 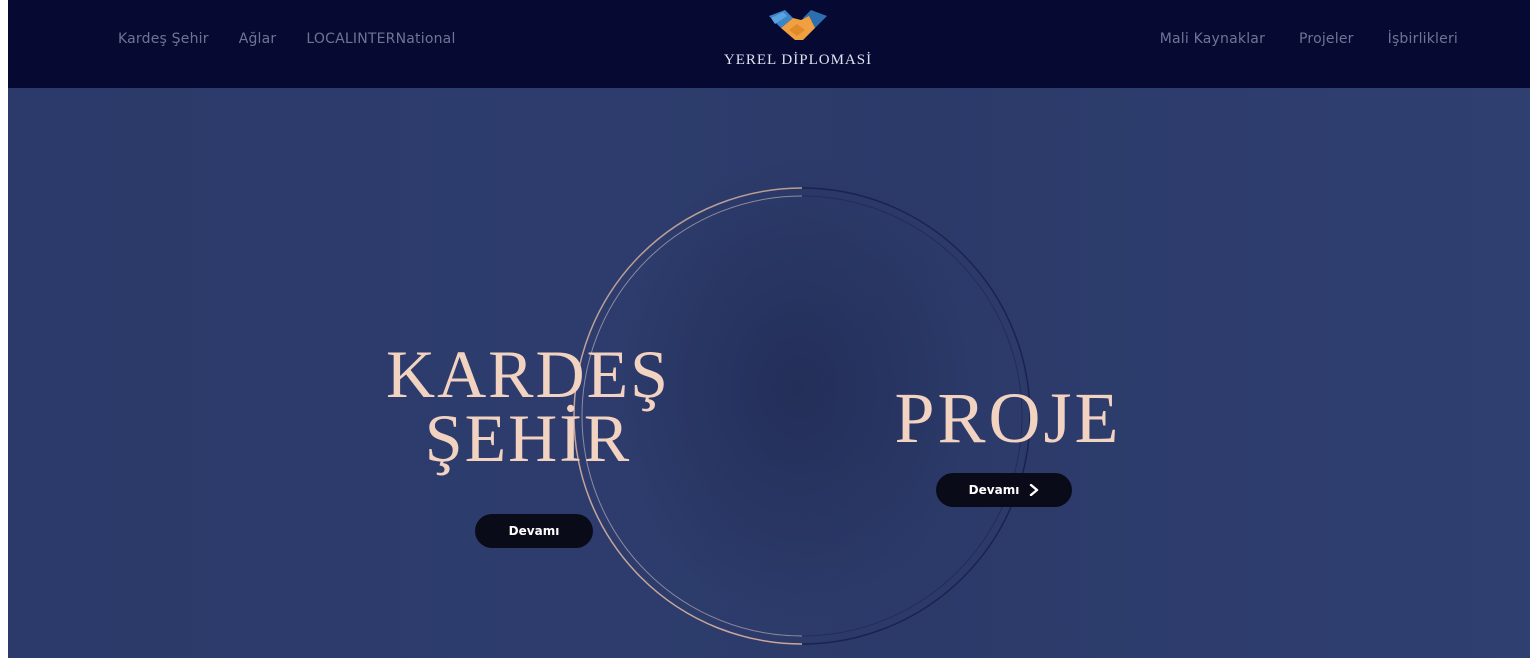 What do you see at coordinates (258, 39) in the screenshot?
I see `nav-link-aglar: Ağlar` at bounding box center [258, 39].